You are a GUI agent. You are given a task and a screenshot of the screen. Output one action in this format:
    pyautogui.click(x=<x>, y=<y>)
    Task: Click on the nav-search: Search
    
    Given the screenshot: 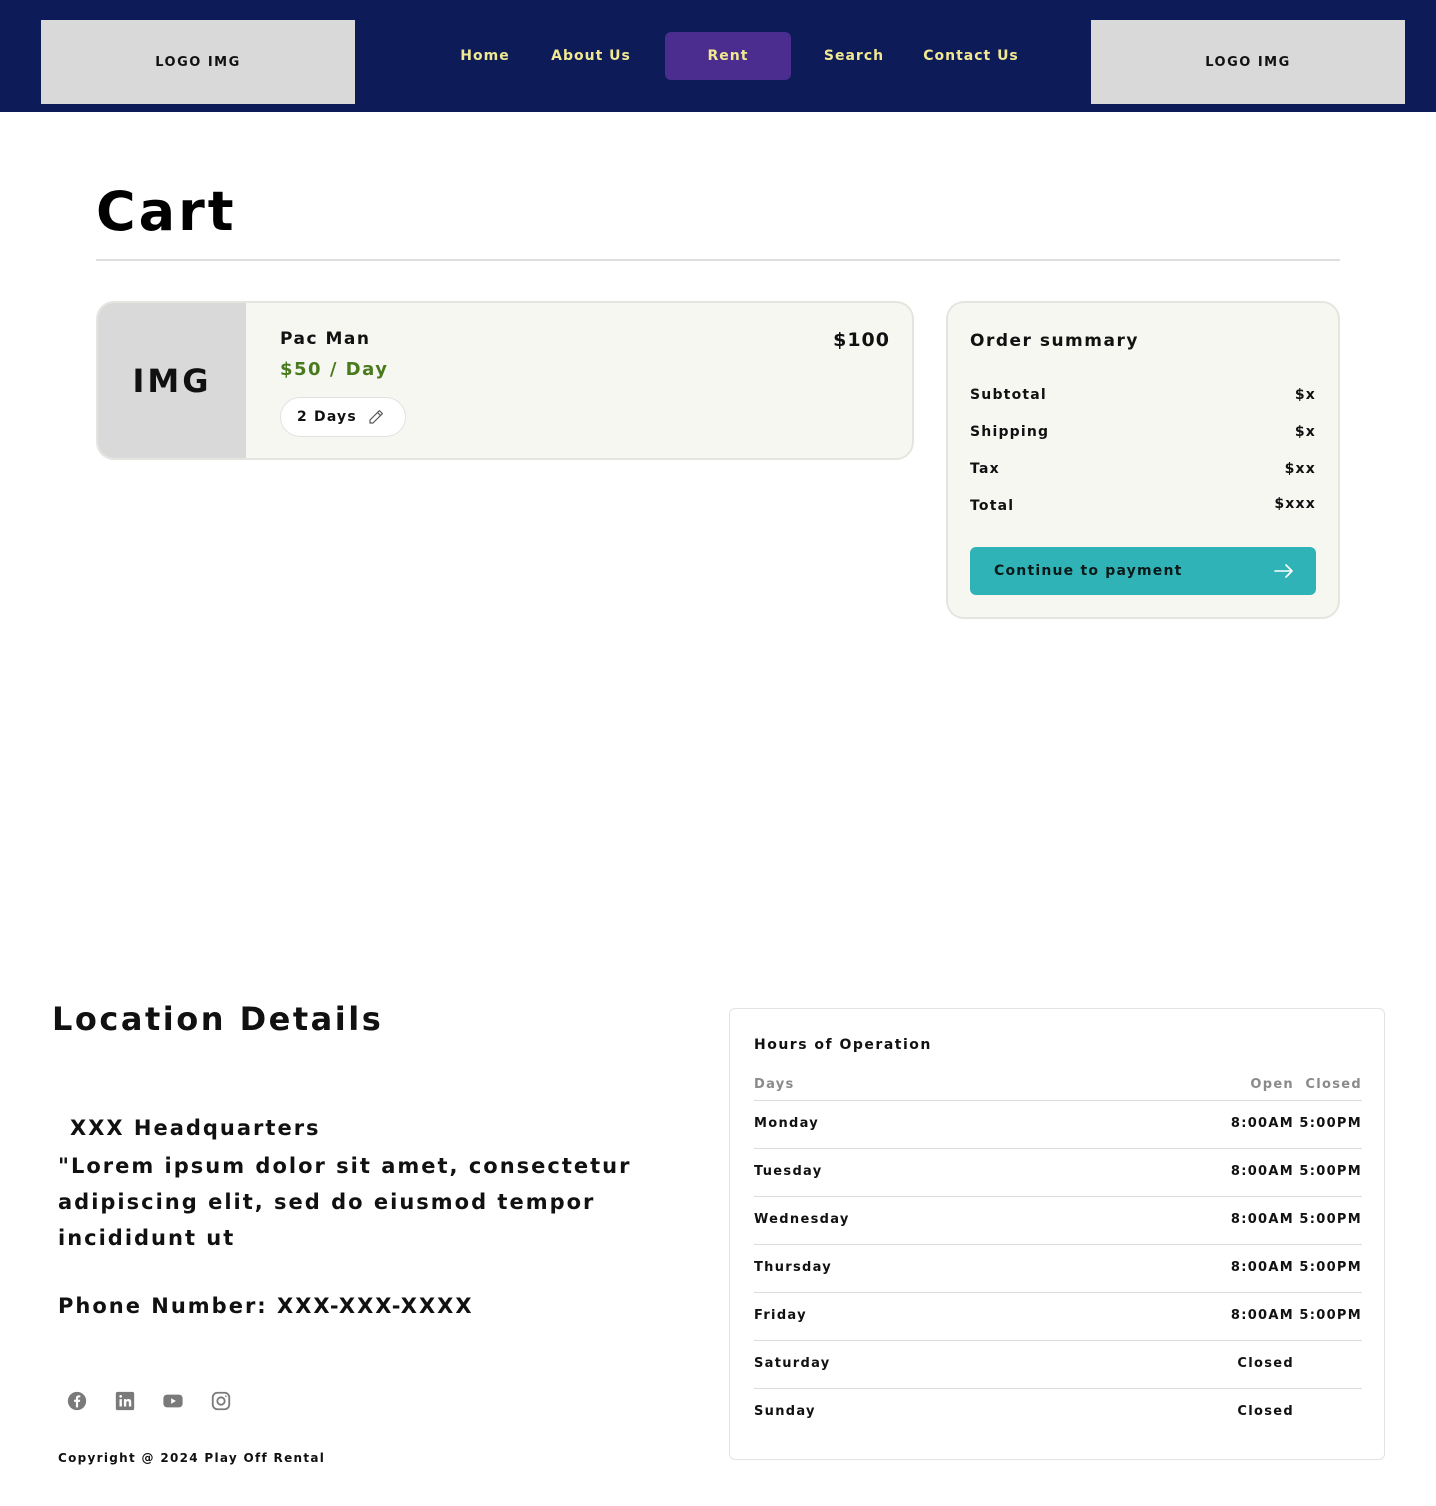 What is the action you would take?
    pyautogui.click(x=854, y=56)
    